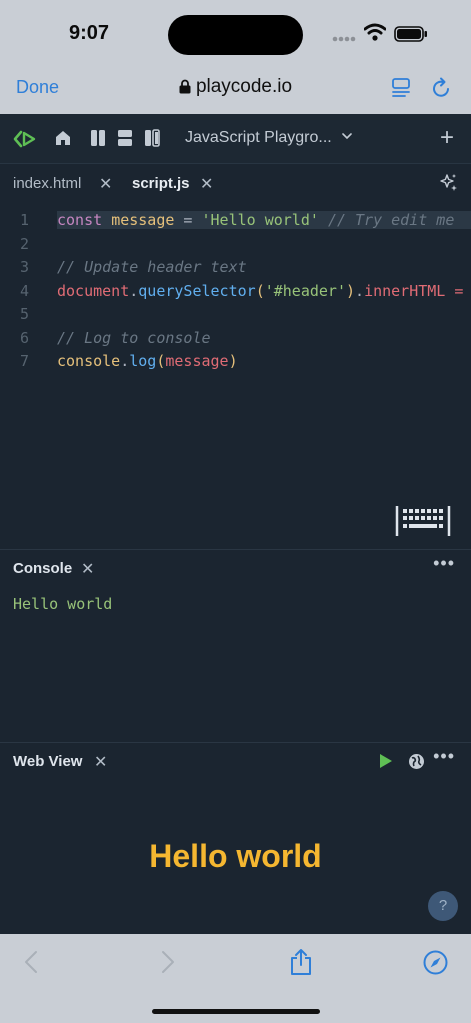 This screenshot has width=471, height=1023. I want to click on back-icon, so click(31, 962).